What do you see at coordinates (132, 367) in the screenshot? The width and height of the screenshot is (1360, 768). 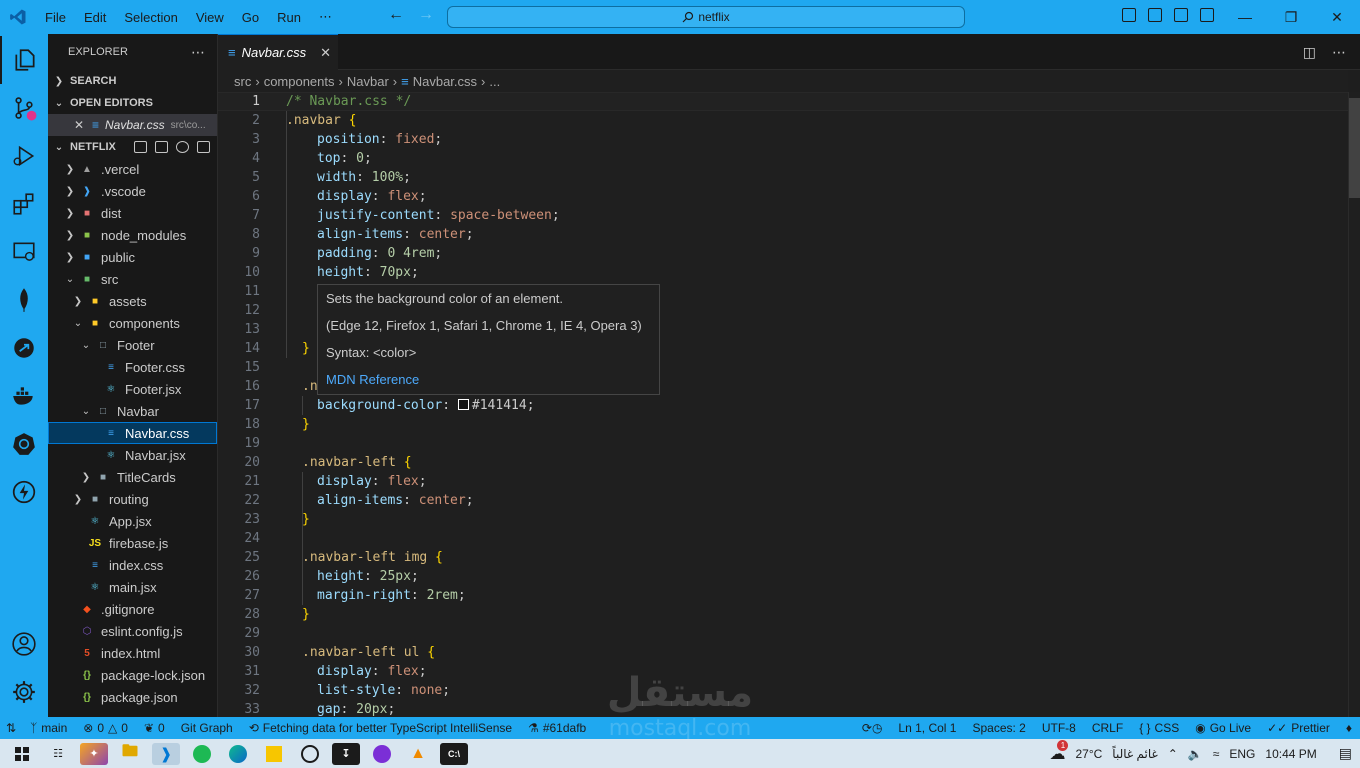 I see `tree-item: ≡ Footer.css` at bounding box center [132, 367].